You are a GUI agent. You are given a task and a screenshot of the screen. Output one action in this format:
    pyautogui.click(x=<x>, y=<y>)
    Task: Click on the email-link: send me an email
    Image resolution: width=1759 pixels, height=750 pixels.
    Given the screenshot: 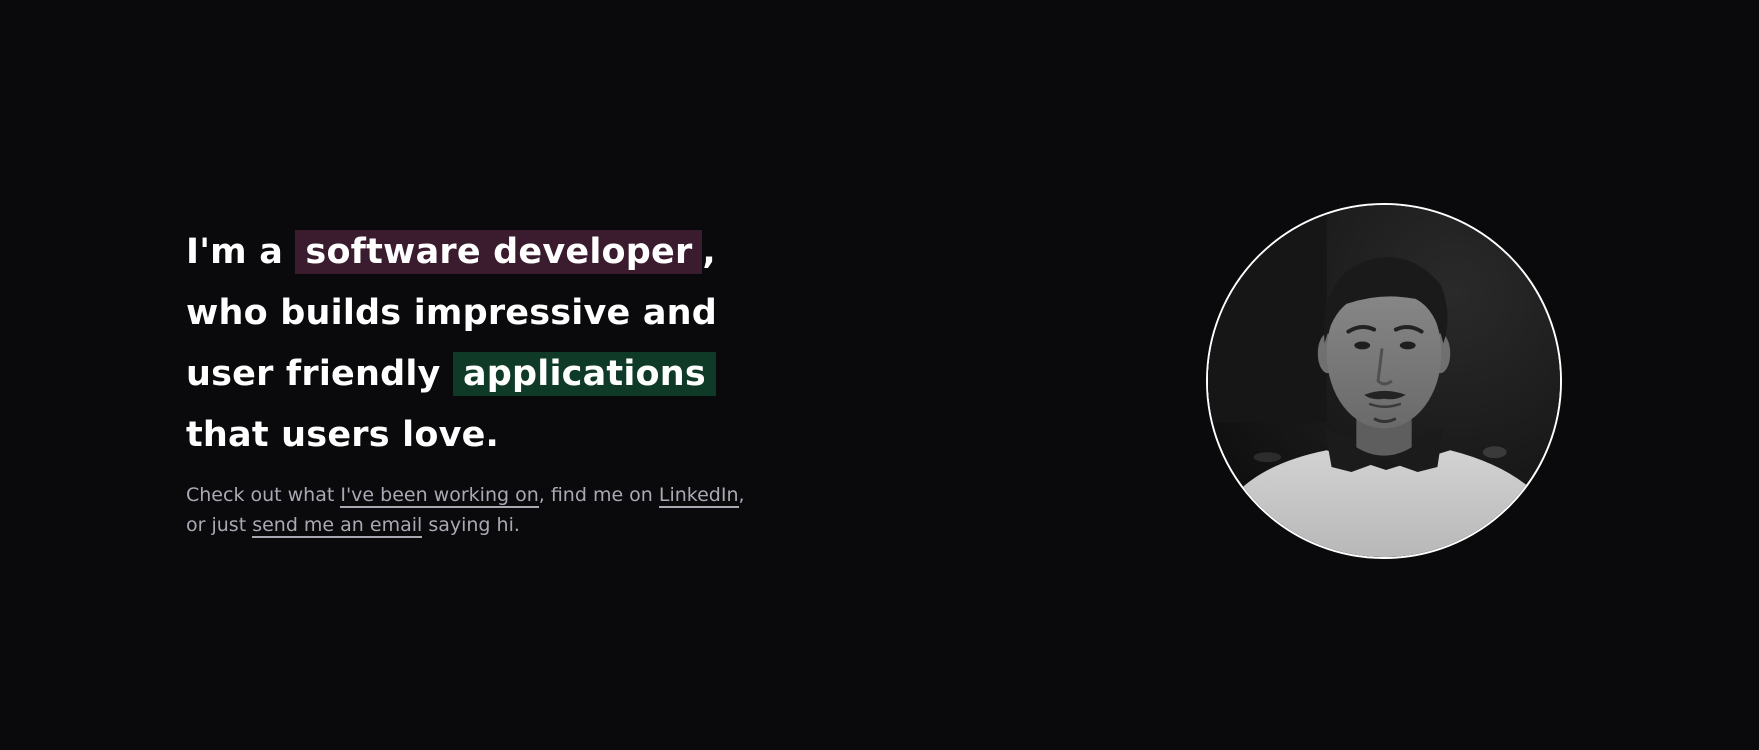 What is the action you would take?
    pyautogui.click(x=337, y=526)
    